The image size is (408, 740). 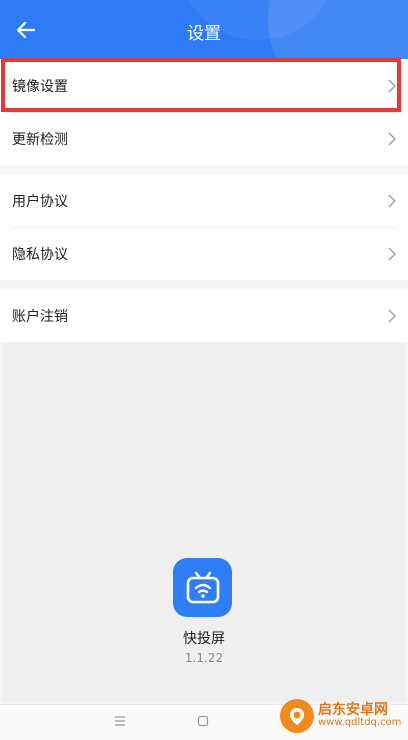 I want to click on watermark-name: 启东安卓网, so click(x=353, y=710).